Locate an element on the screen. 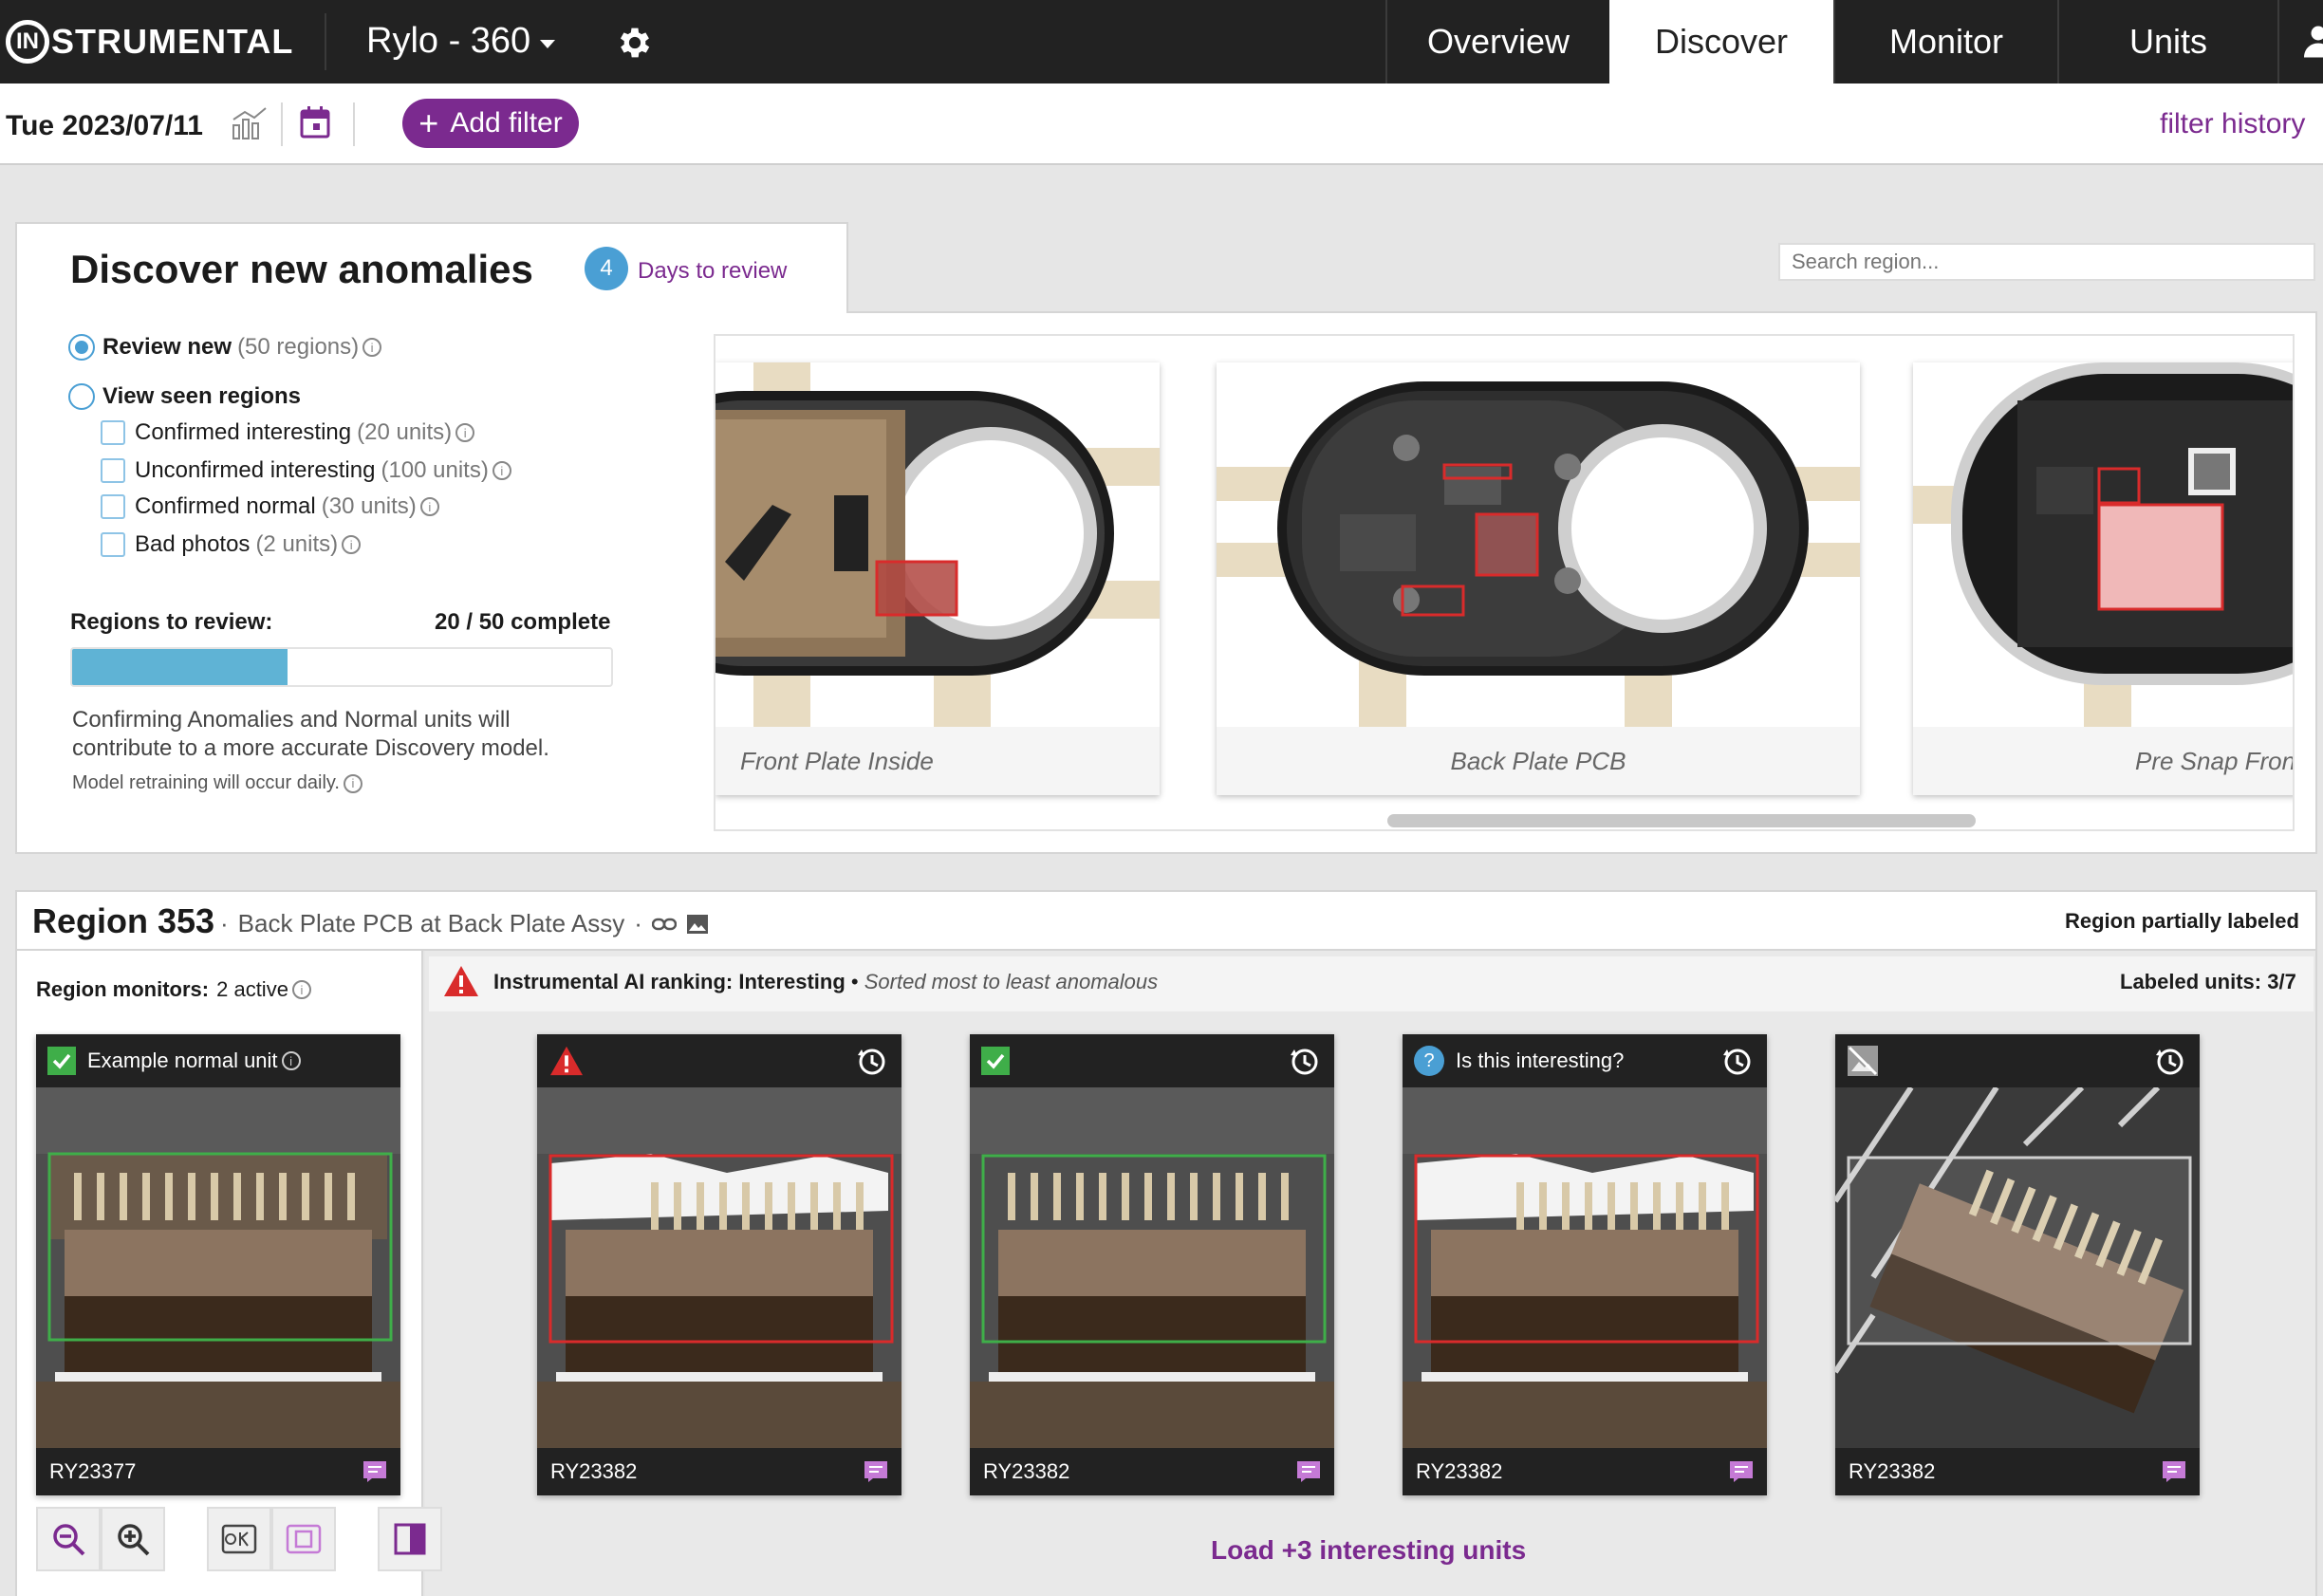 The width and height of the screenshot is (2323, 1596). ai-ranking-sep: • is located at coordinates (854, 981).